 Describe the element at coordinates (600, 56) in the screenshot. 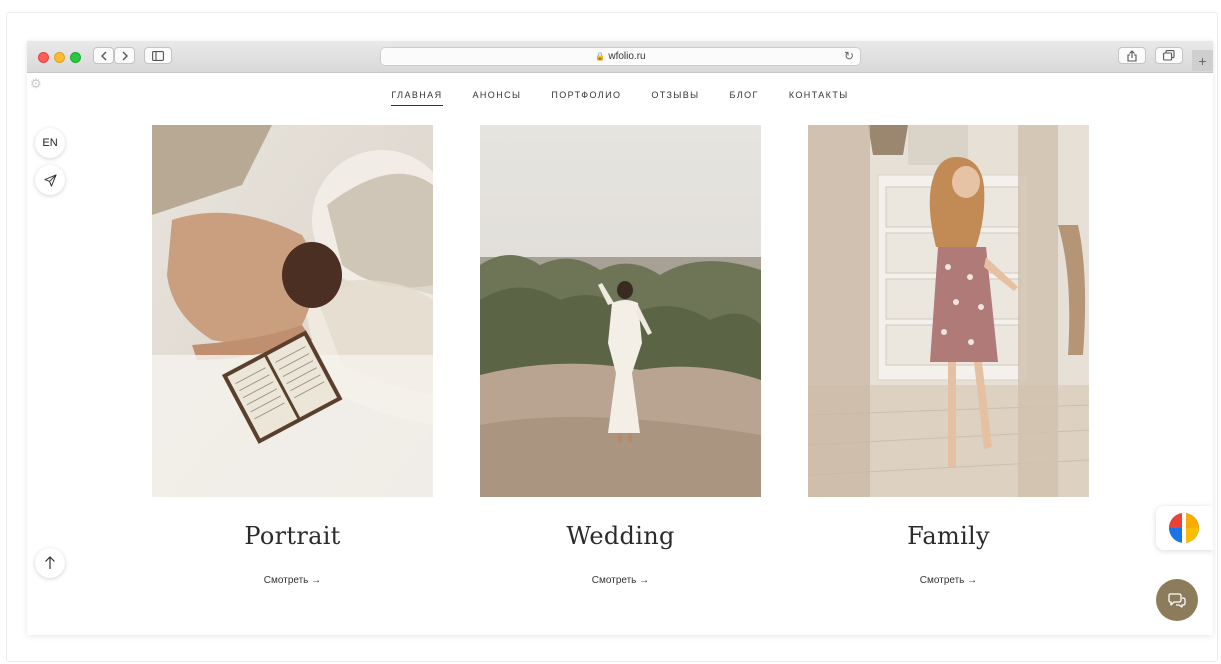

I see `lock-icon: 🔒` at that location.